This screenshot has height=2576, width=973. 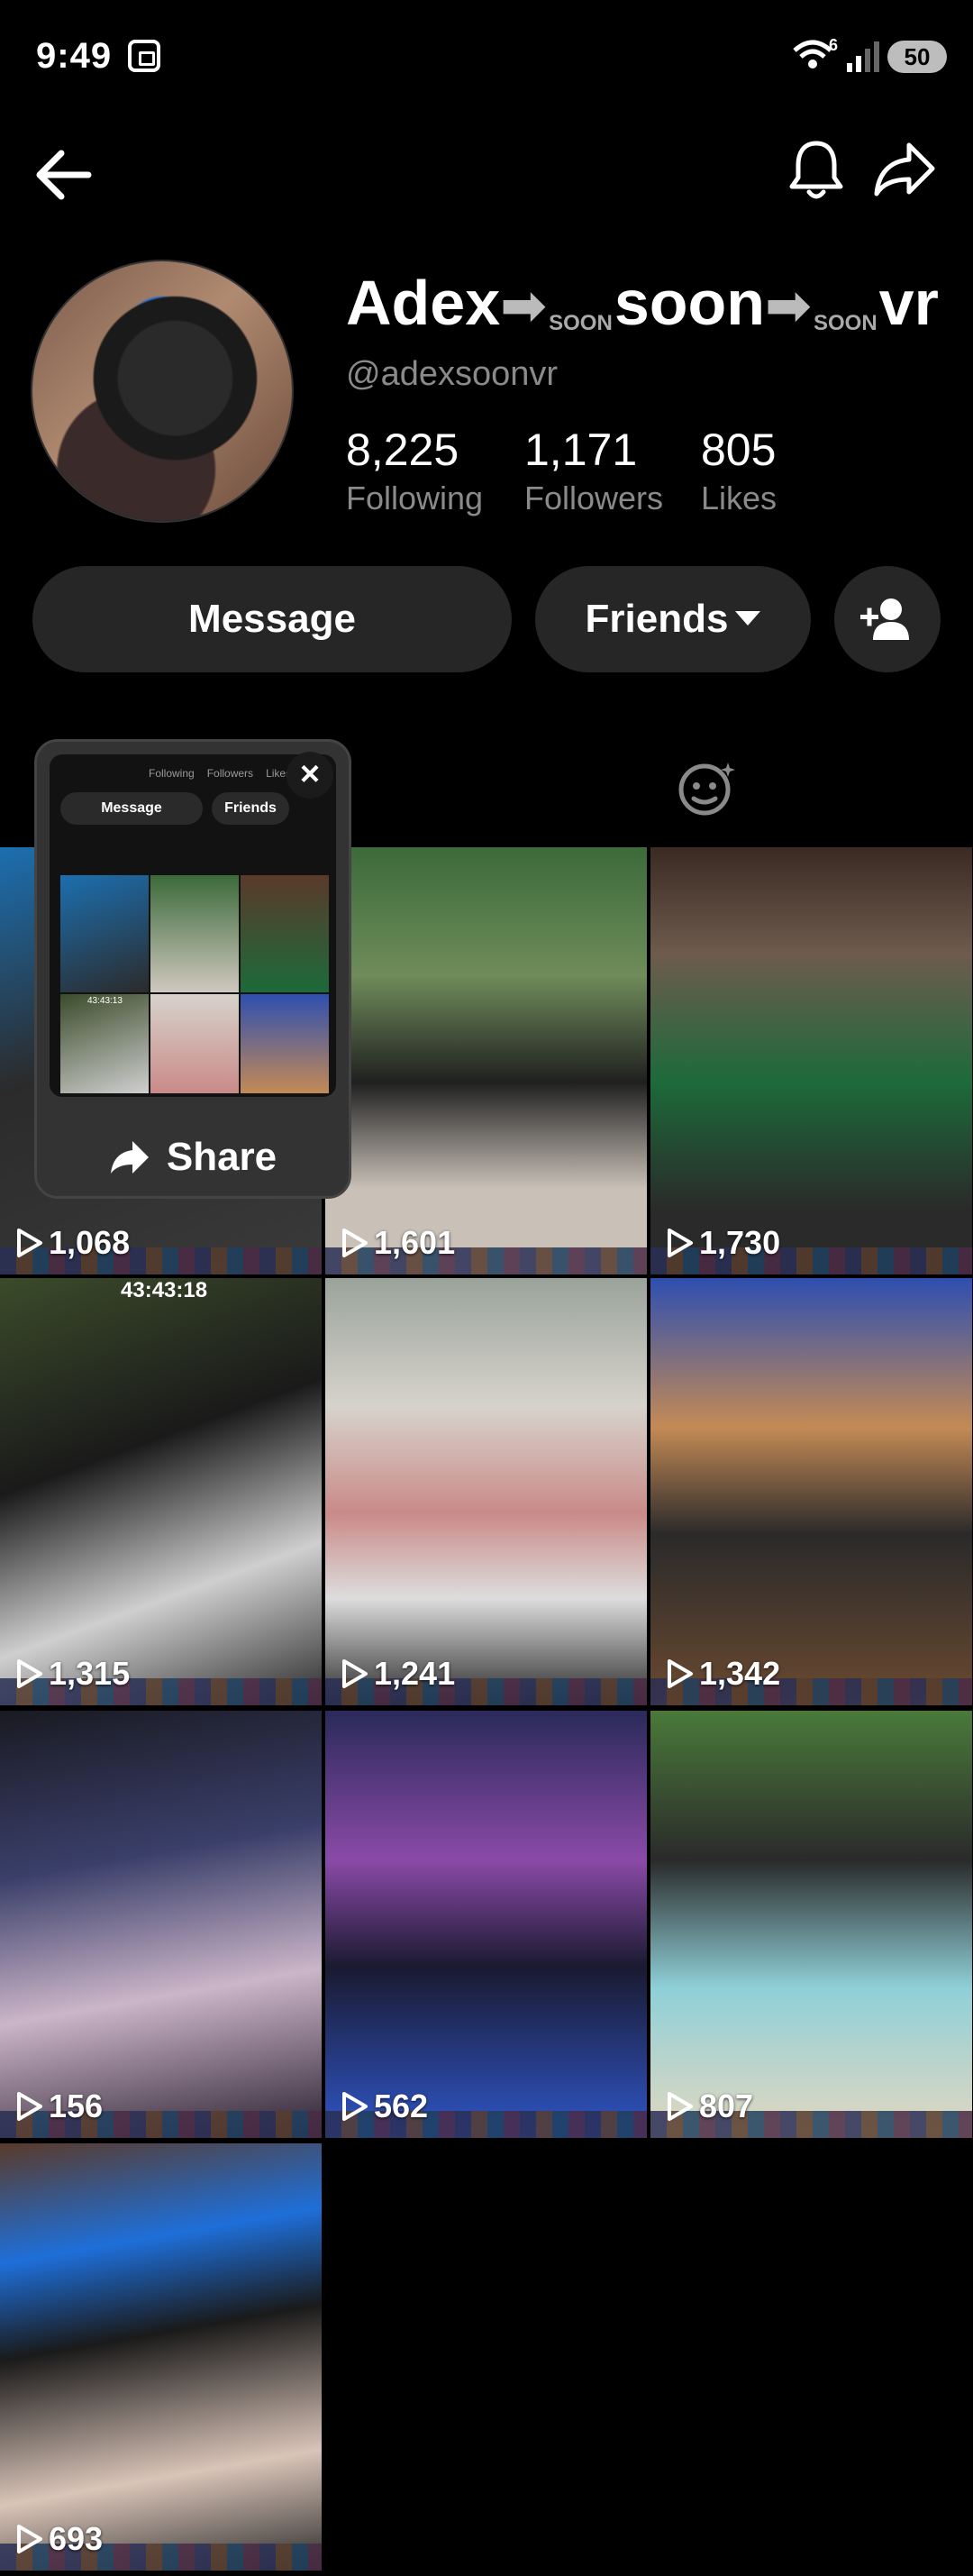 I want to click on preview-stats: Following Followers Likes, so click(x=221, y=773).